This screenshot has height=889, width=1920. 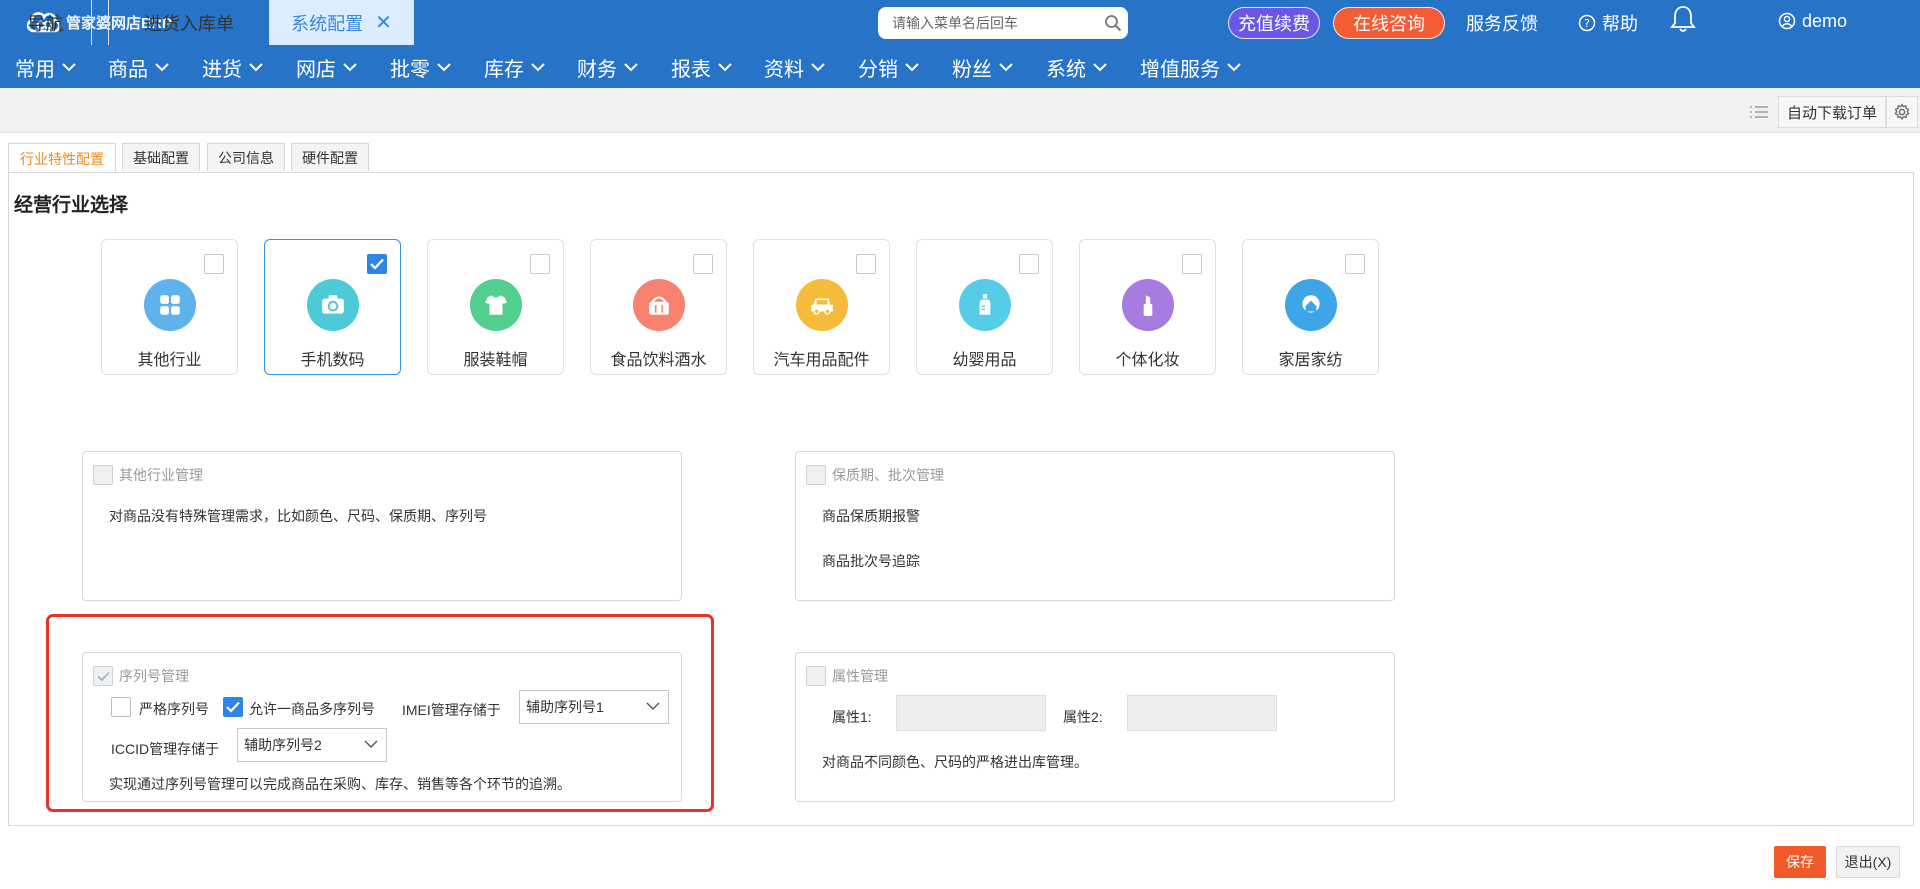 What do you see at coordinates (332, 360) in the screenshot?
I see `industry-label: 手机数码` at bounding box center [332, 360].